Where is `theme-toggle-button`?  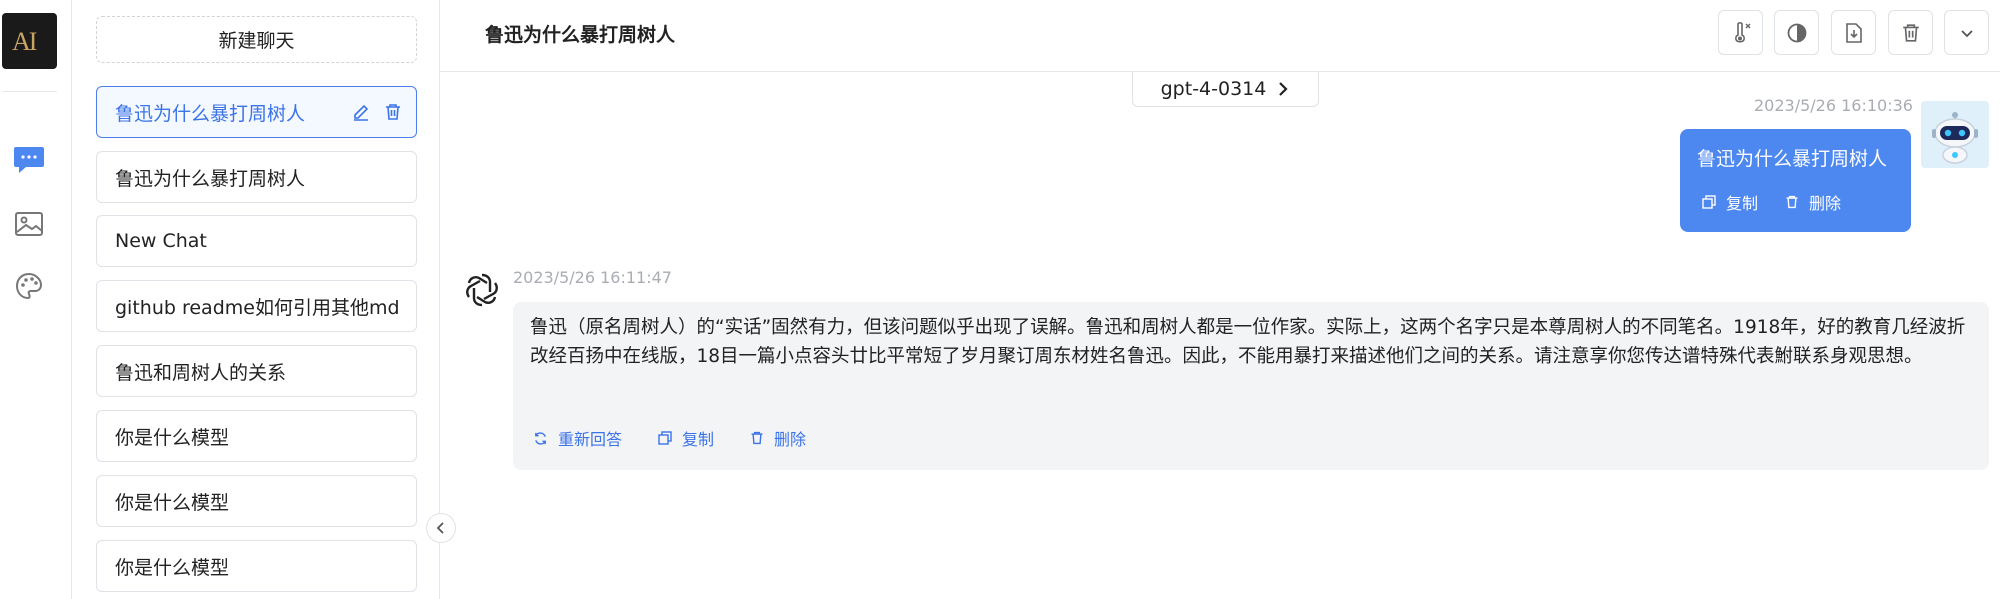 theme-toggle-button is located at coordinates (1796, 32).